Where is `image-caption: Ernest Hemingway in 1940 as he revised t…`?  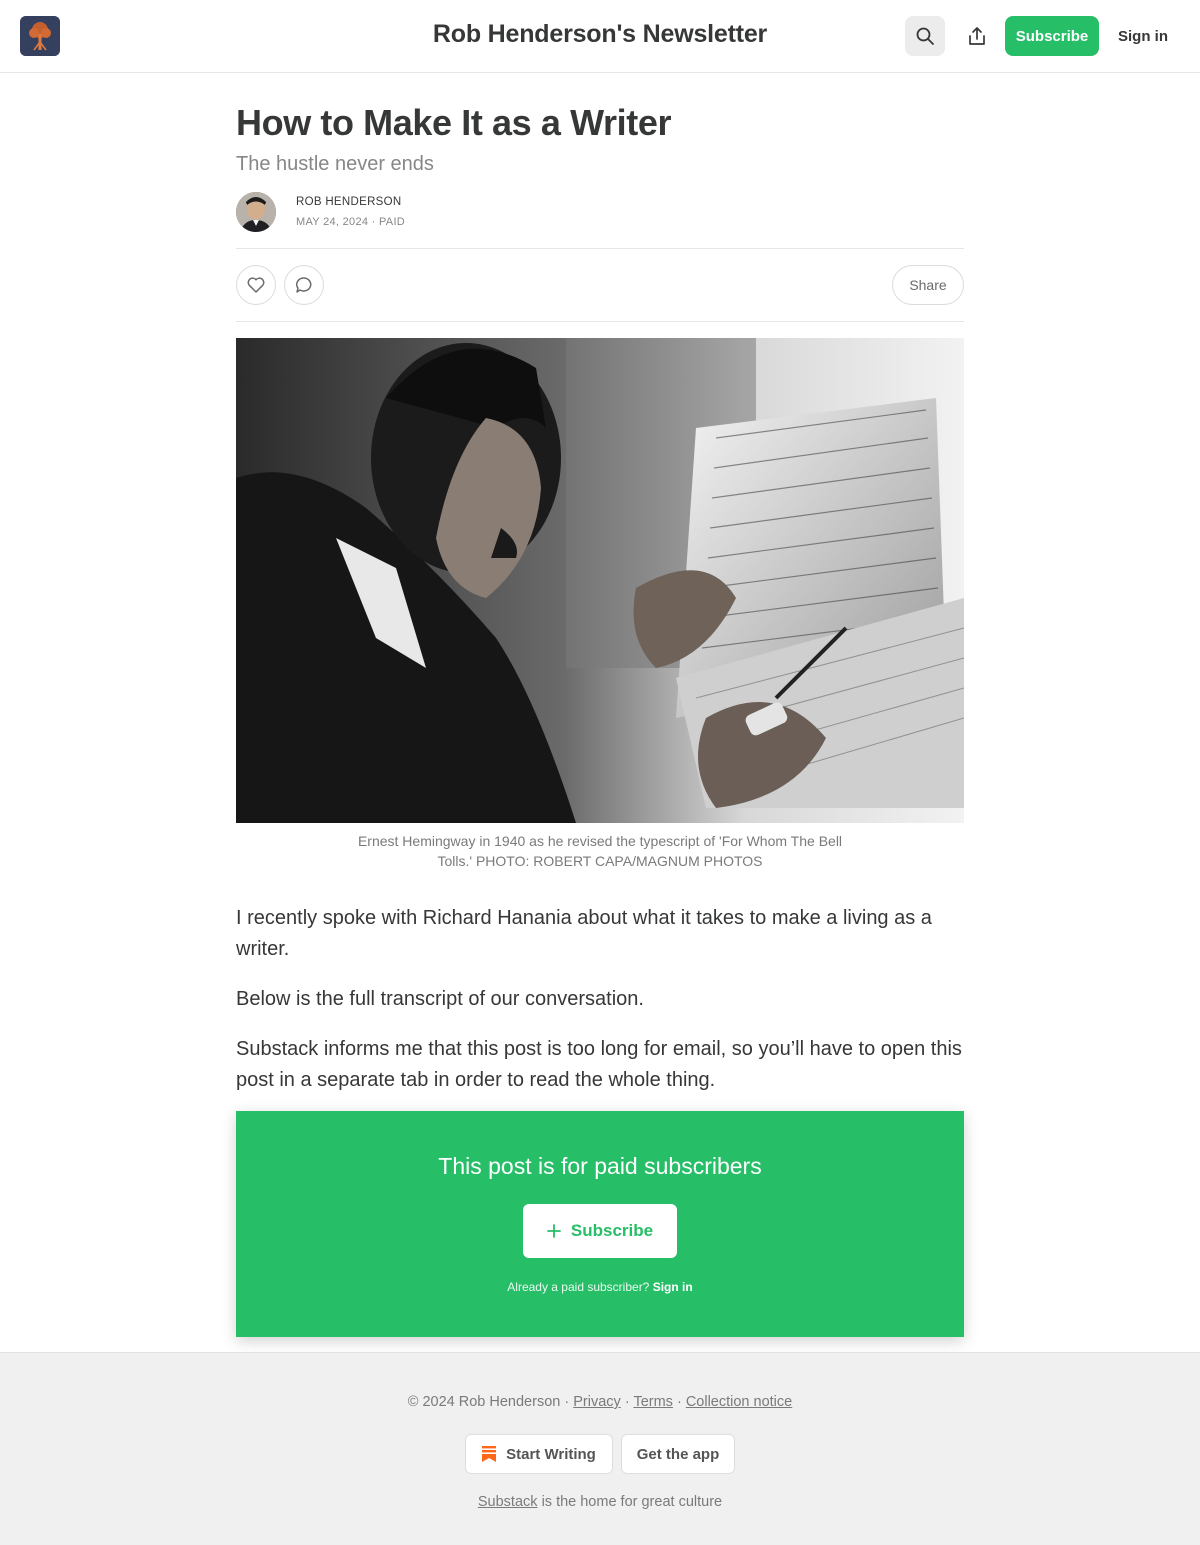 image-caption: Ernest Hemingway in 1940 as he revised t… is located at coordinates (600, 851).